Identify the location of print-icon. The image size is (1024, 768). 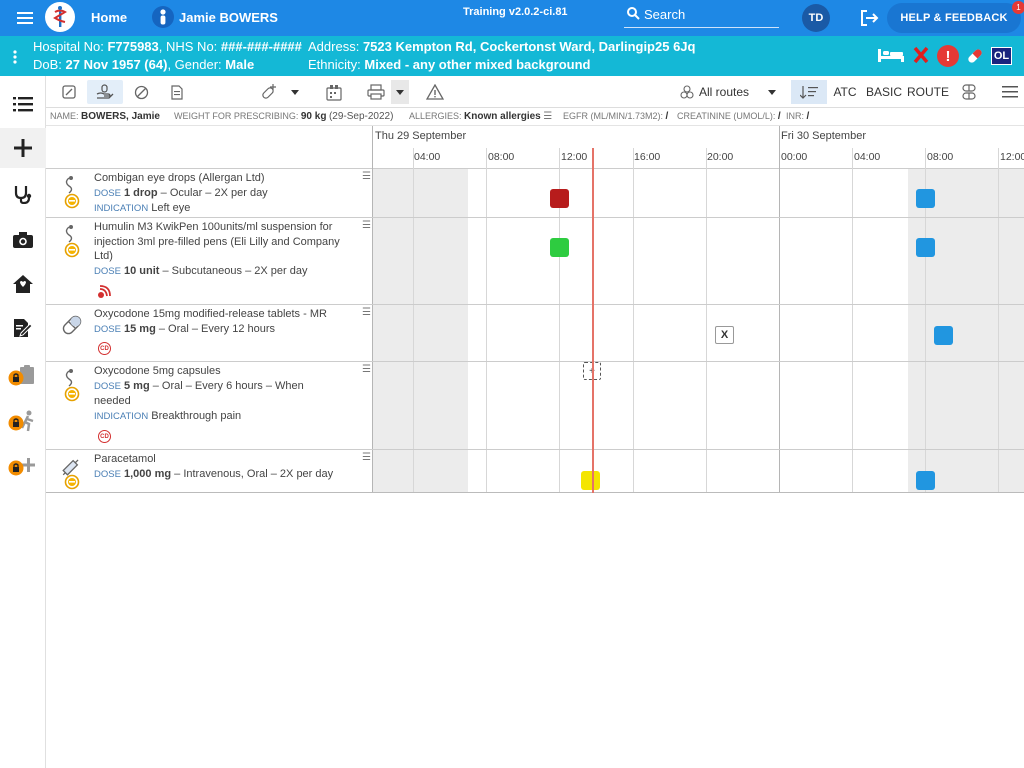
(376, 92).